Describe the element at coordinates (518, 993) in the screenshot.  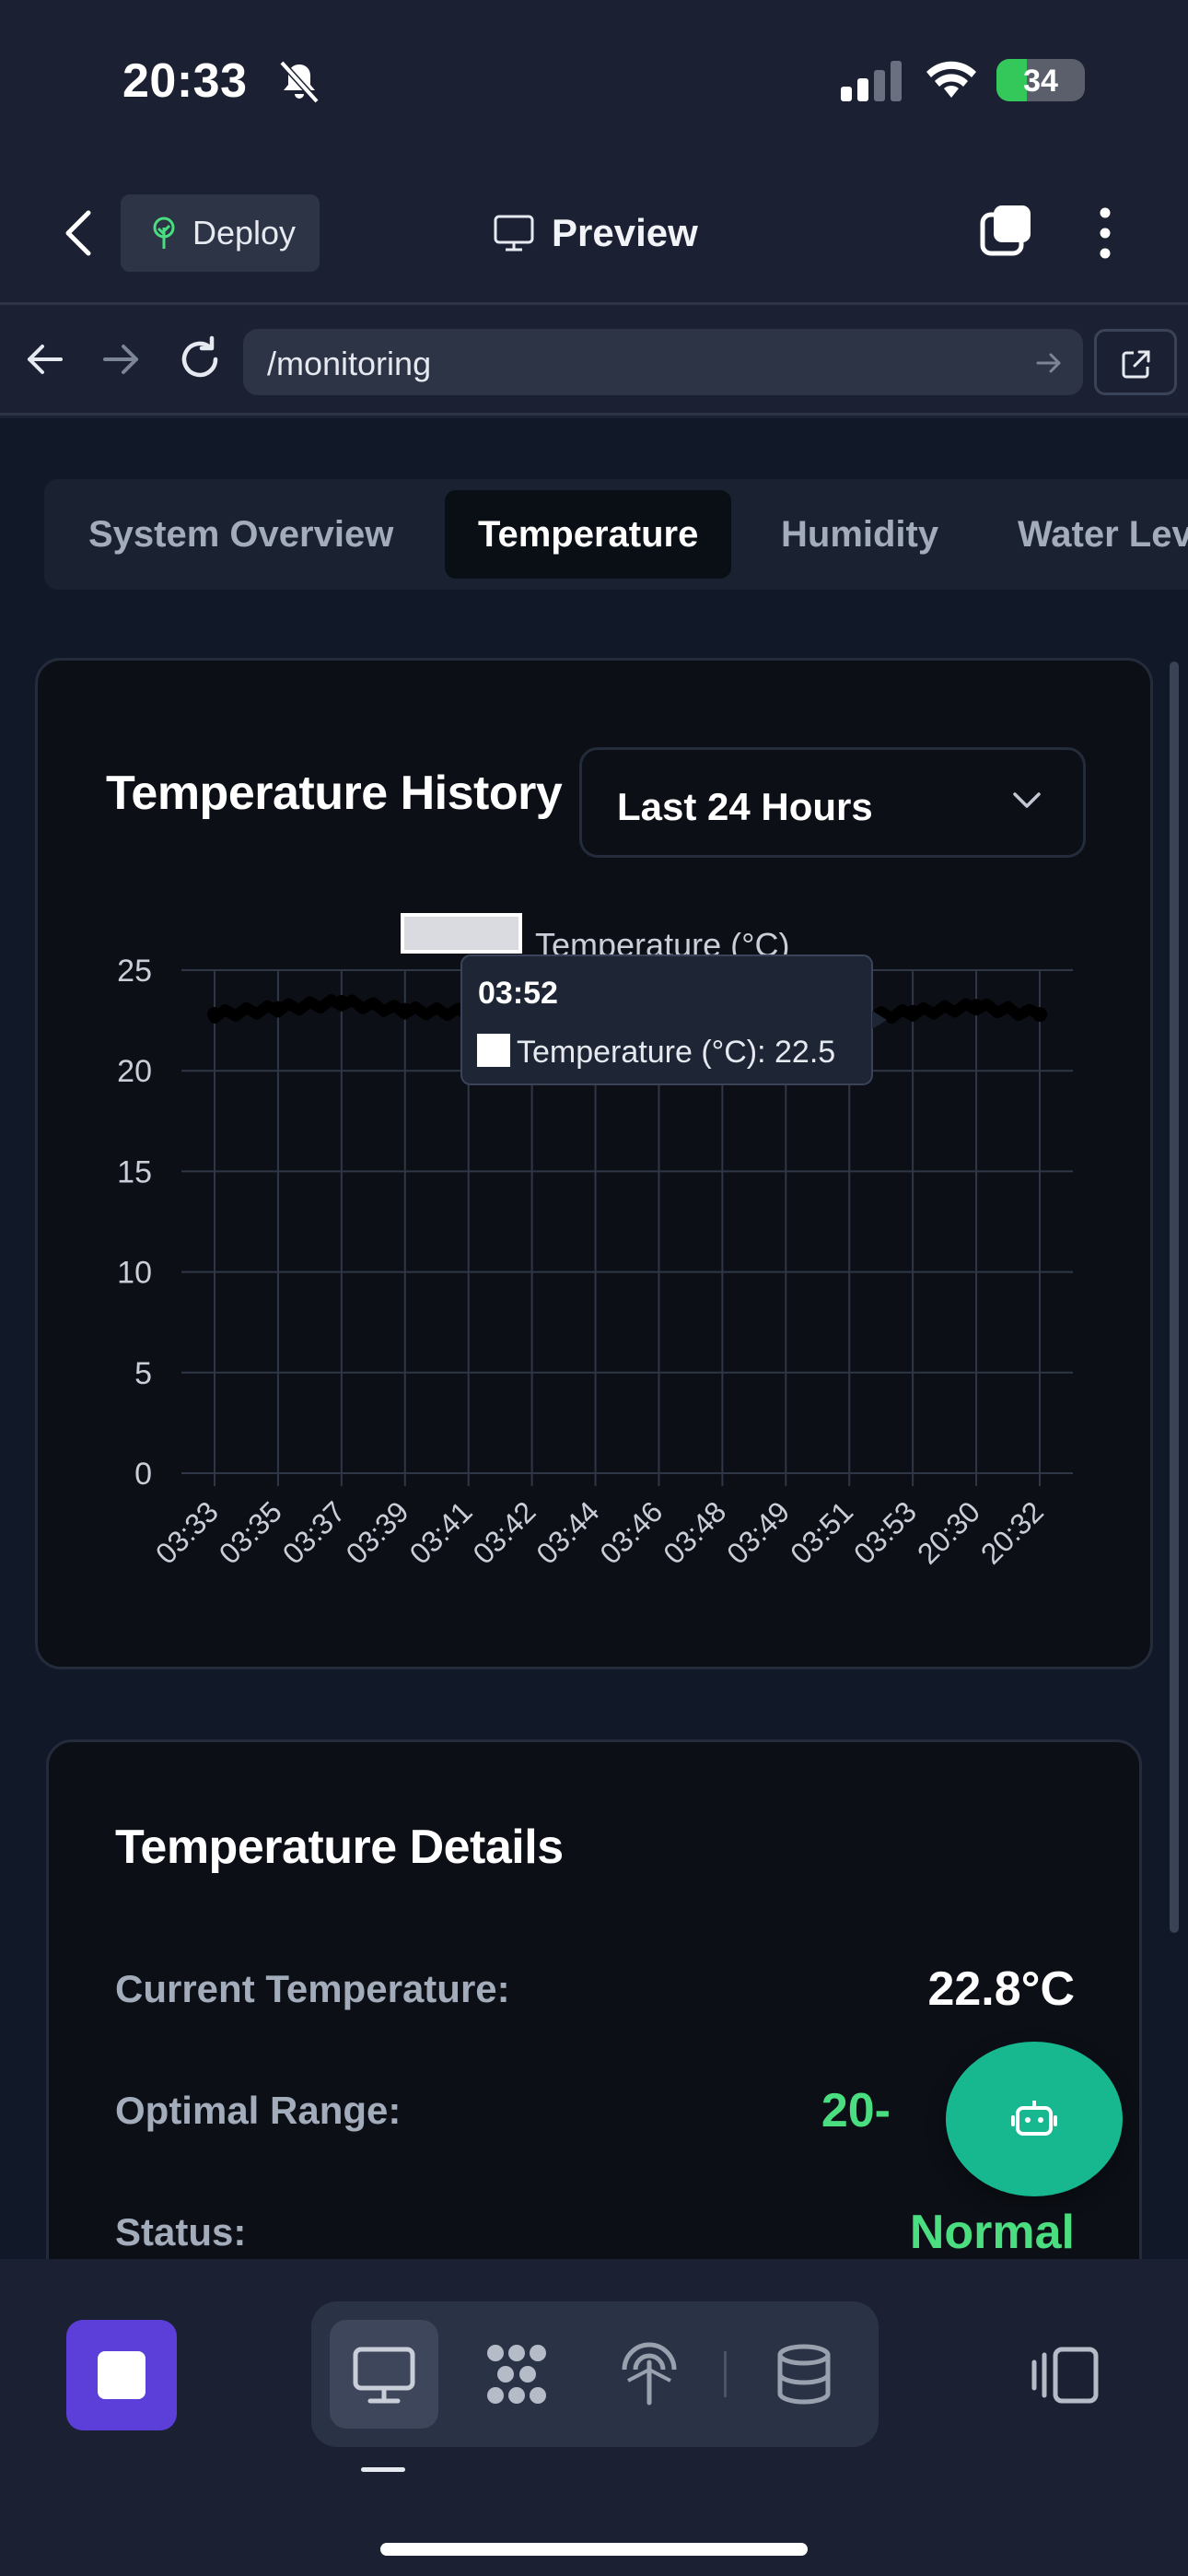
I see `tooltip-title: 03:52` at that location.